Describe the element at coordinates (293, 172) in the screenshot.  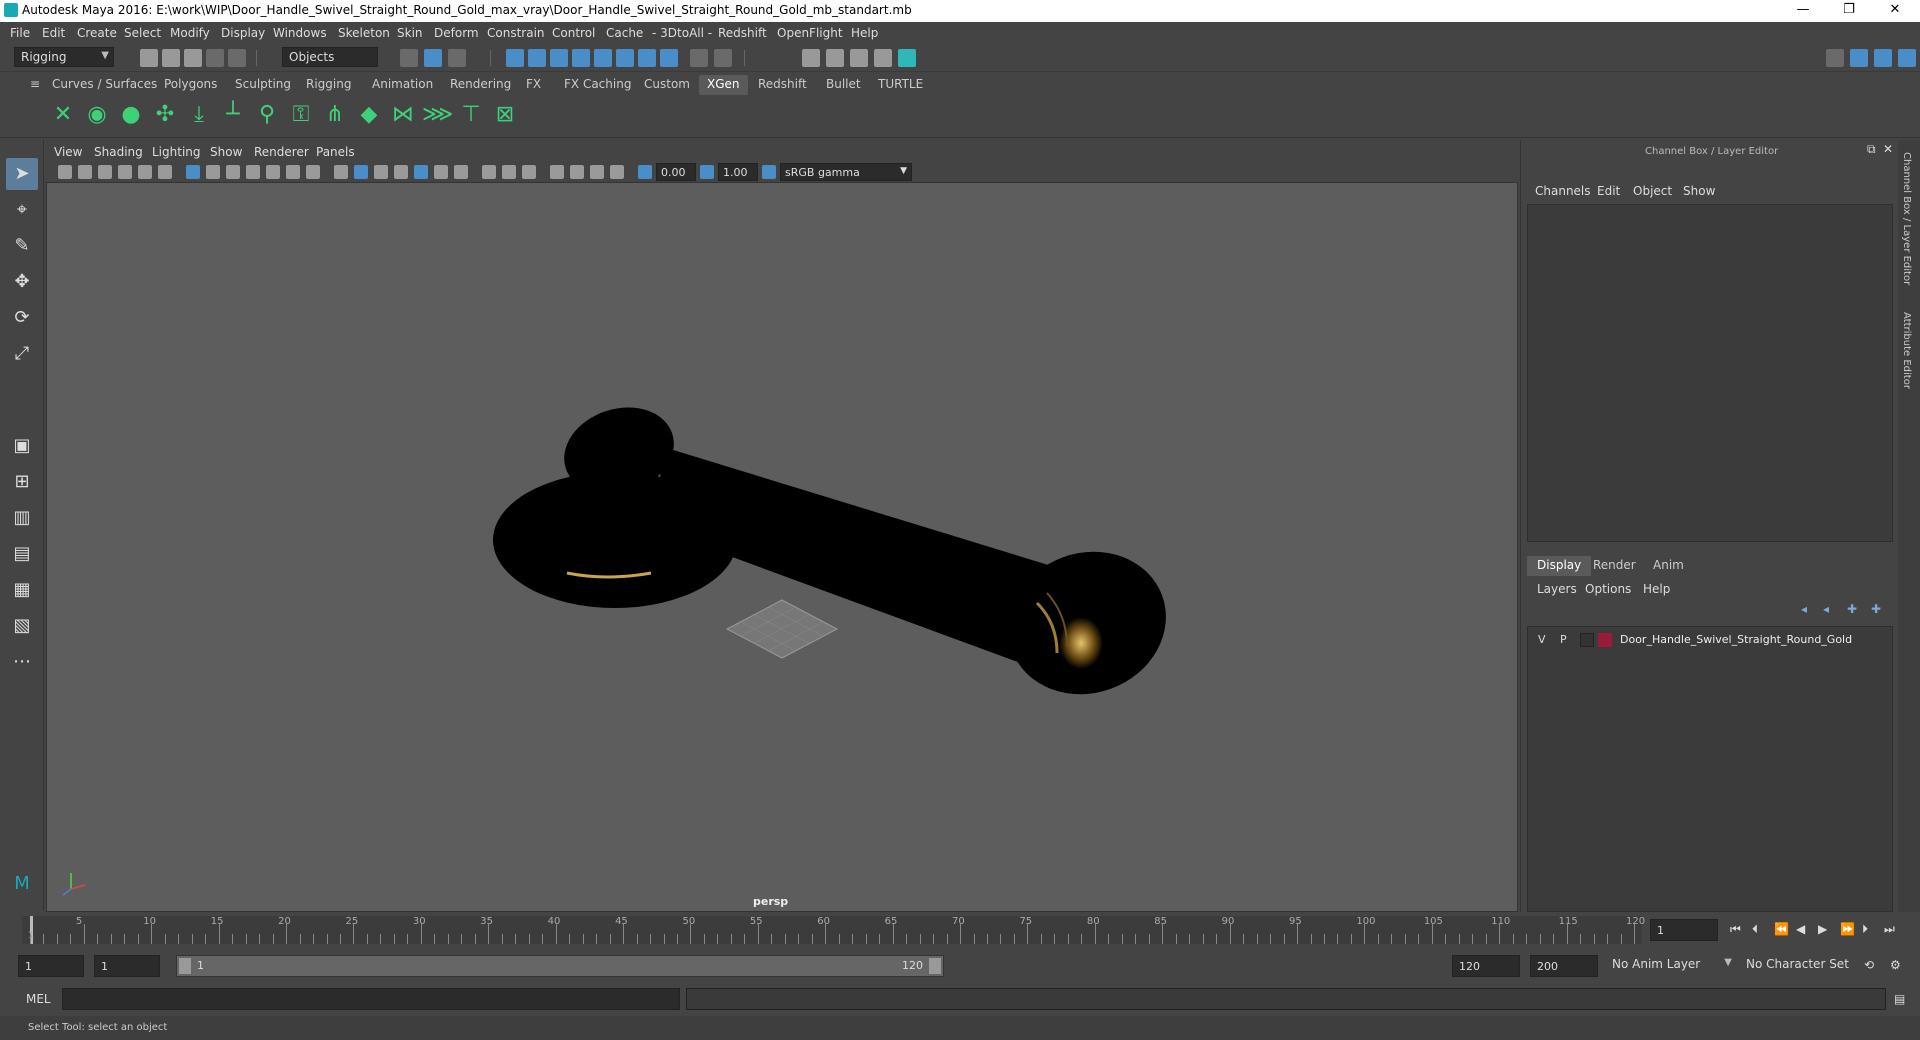
I see `safe-action-icon` at that location.